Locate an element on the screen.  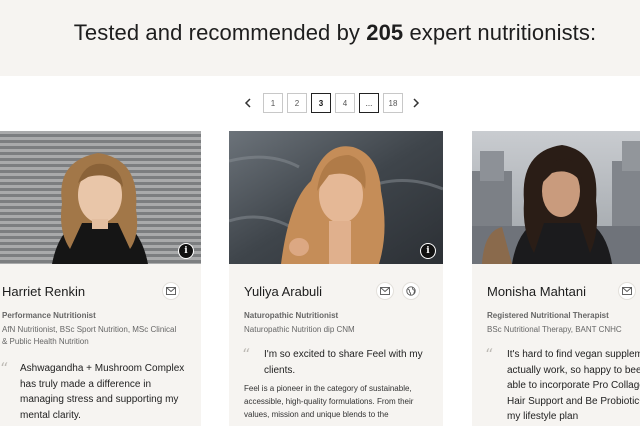
globe-icon is located at coordinates (411, 291).